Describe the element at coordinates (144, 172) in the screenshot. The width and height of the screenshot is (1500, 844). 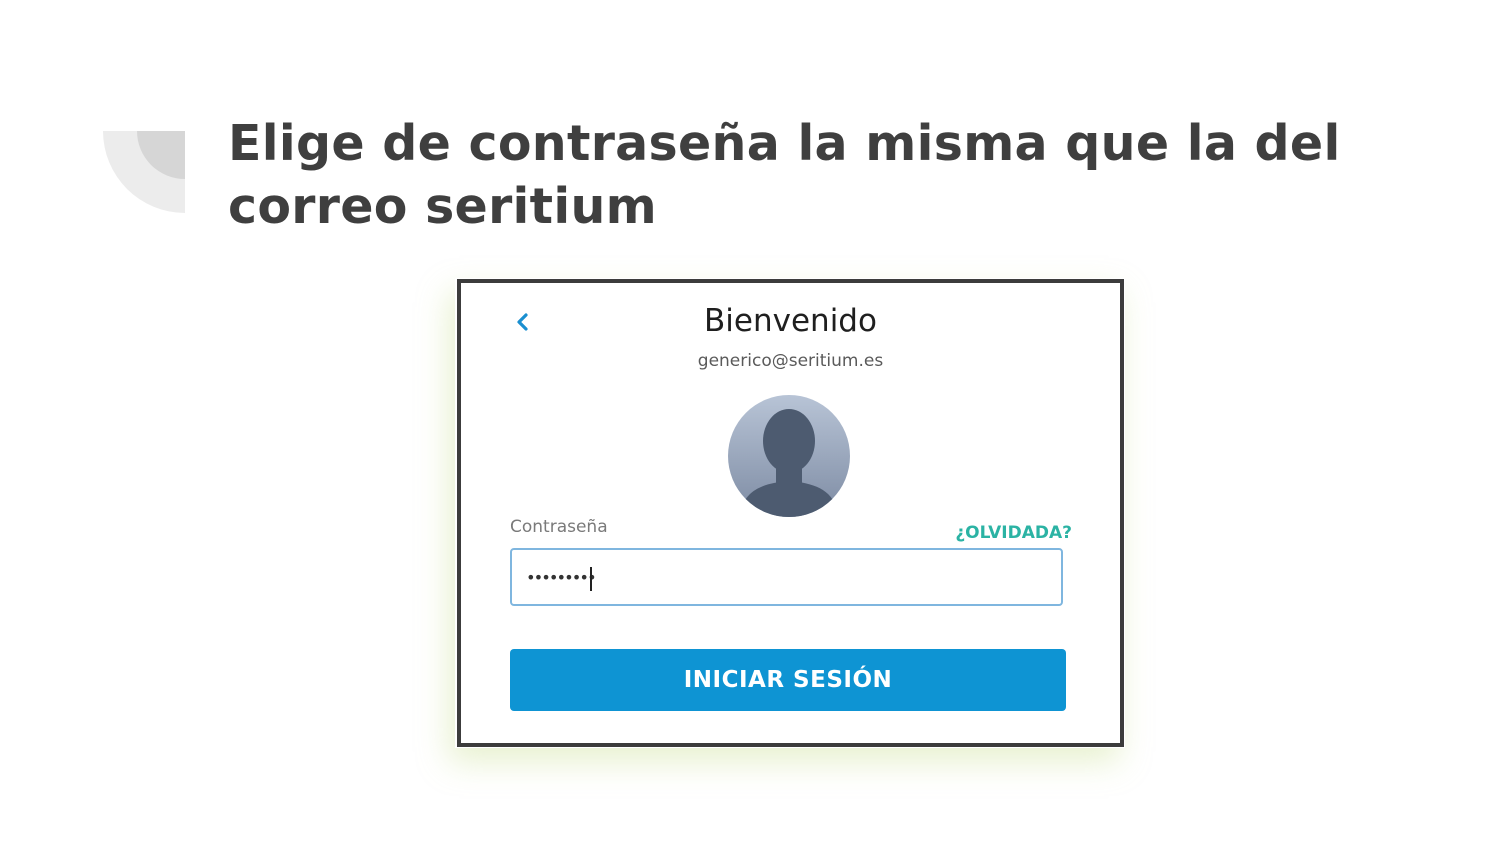
I see `decorative-quarter-circle-icon` at that location.